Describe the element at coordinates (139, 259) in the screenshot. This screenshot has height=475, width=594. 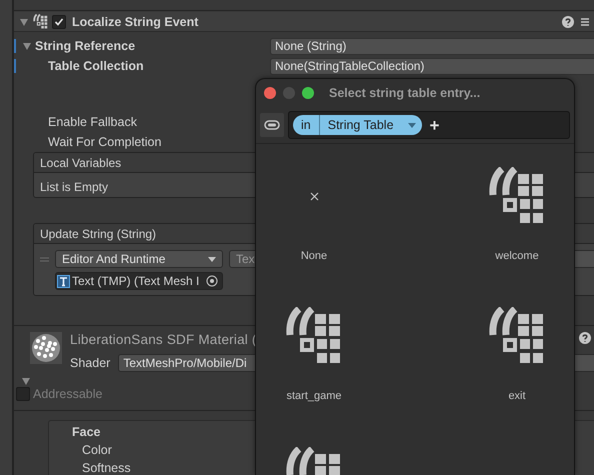
I see `mode-dropdown: Editor And Runtime` at that location.